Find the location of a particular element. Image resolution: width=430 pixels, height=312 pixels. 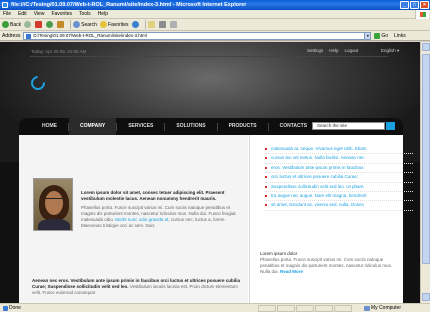

favorites-button: Favorites is located at coordinates (114, 24).